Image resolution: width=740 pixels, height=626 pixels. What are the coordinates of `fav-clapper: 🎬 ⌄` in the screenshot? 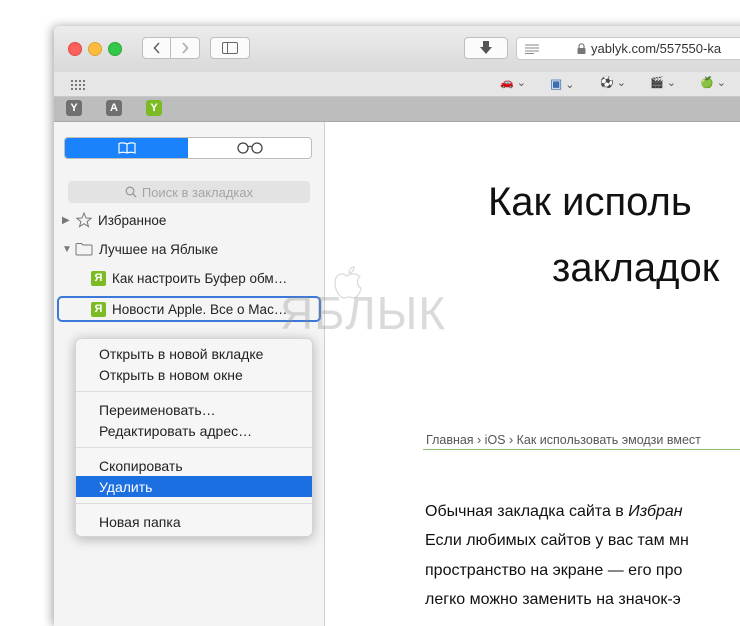 It's located at (663, 82).